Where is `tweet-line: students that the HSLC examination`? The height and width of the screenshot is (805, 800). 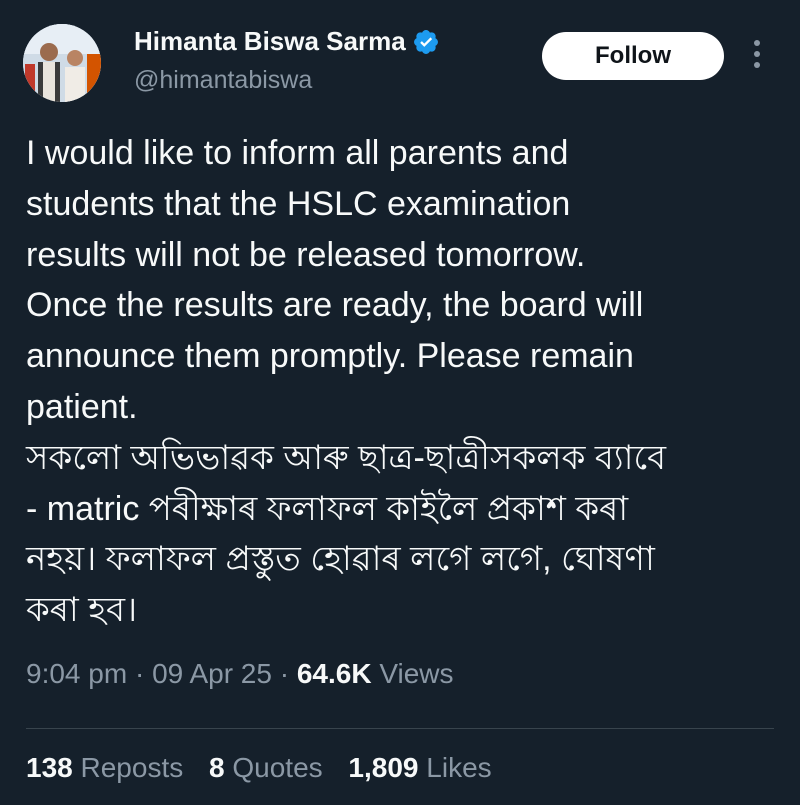
tweet-line: students that the HSLC examination is located at coordinates (298, 203).